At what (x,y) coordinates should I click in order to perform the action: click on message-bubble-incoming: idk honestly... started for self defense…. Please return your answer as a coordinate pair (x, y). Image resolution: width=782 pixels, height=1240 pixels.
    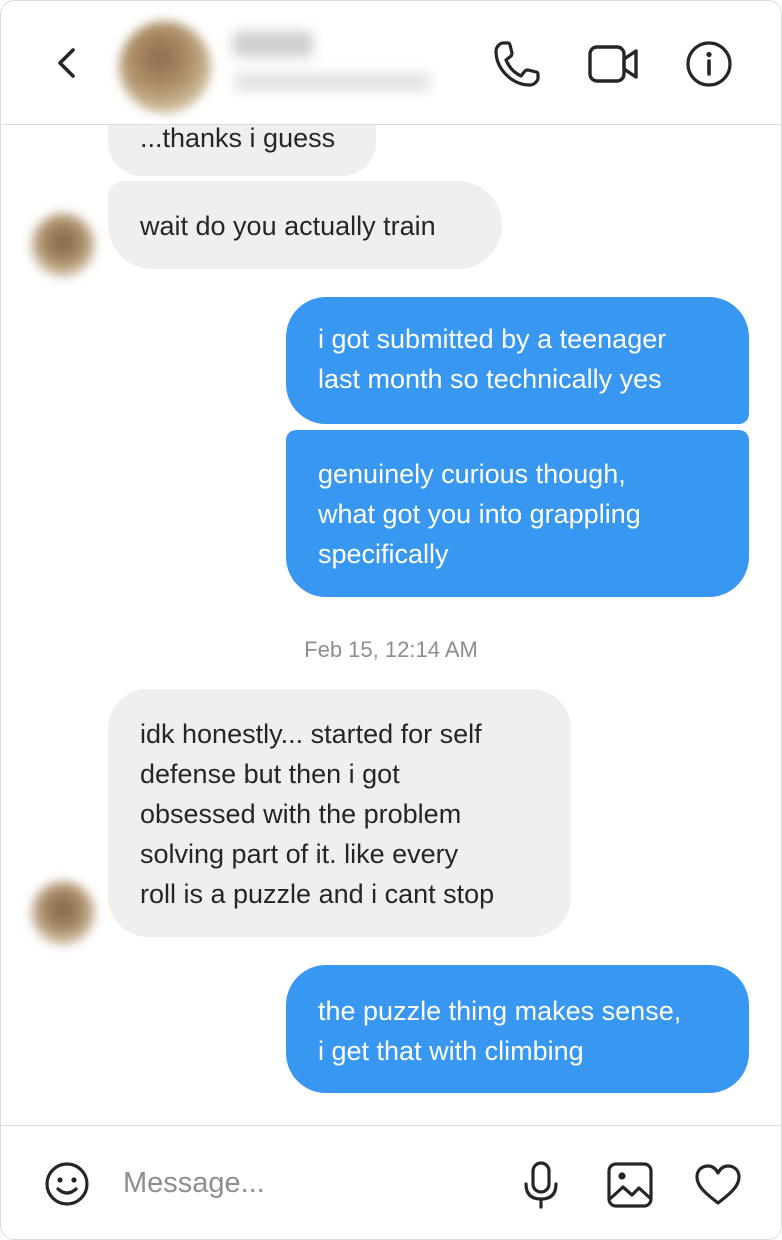
    Looking at the image, I should click on (339, 813).